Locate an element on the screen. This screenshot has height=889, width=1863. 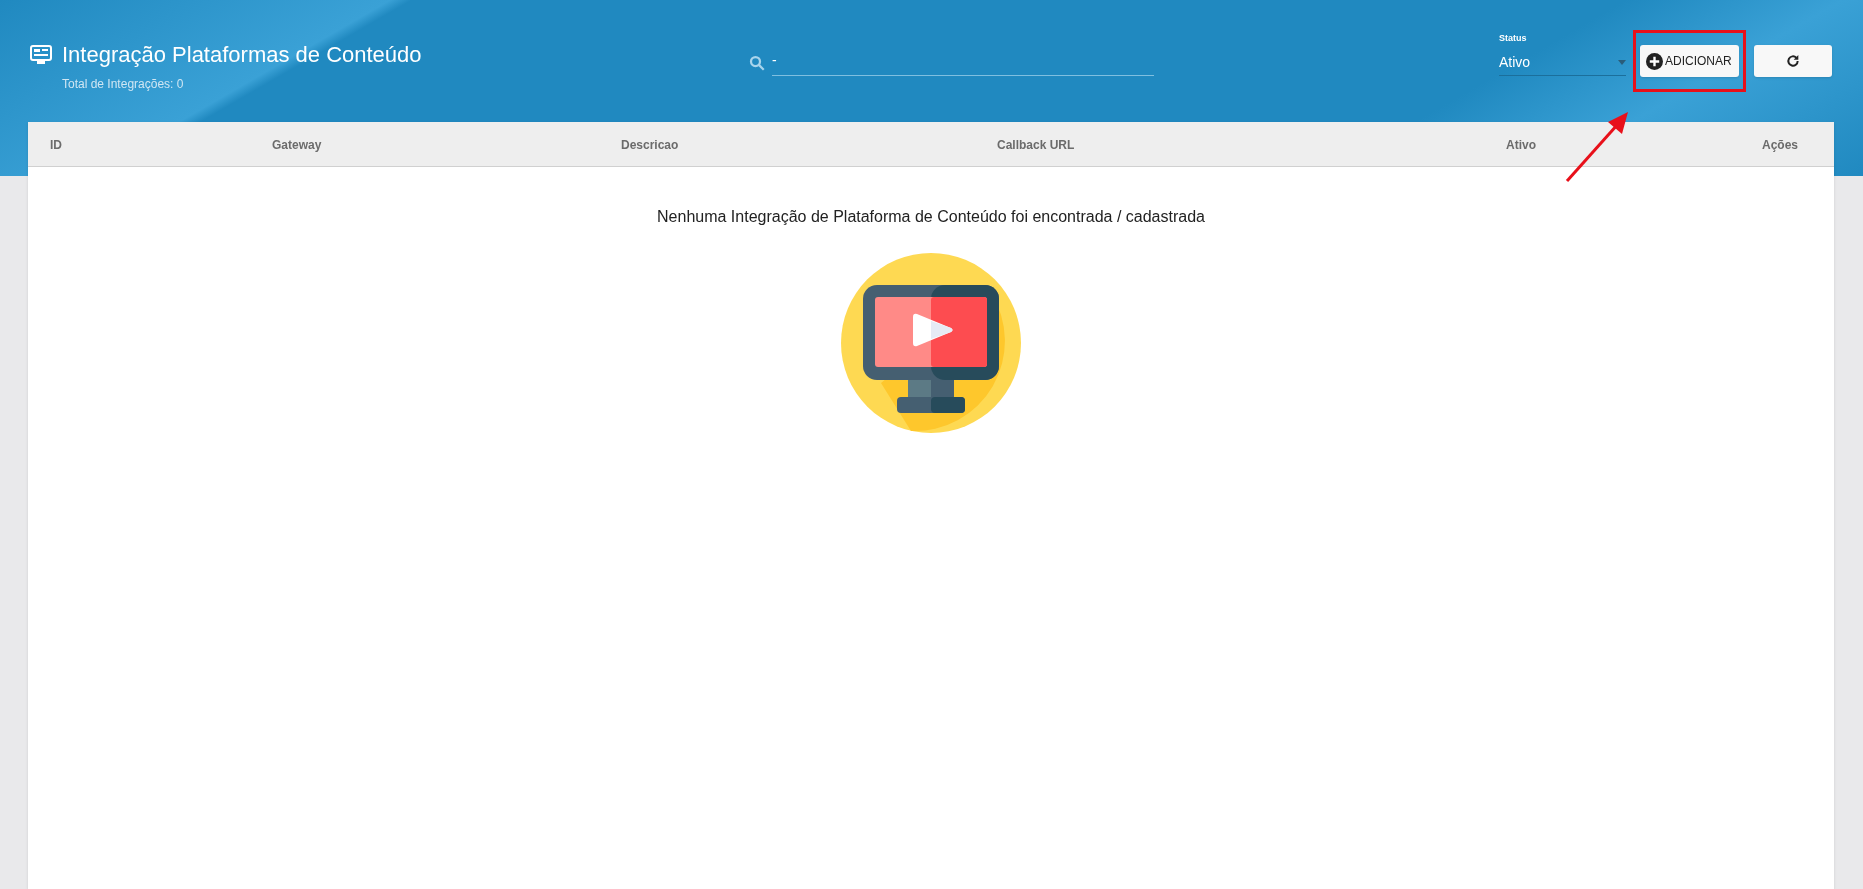
search-field: - is located at coordinates (963, 63).